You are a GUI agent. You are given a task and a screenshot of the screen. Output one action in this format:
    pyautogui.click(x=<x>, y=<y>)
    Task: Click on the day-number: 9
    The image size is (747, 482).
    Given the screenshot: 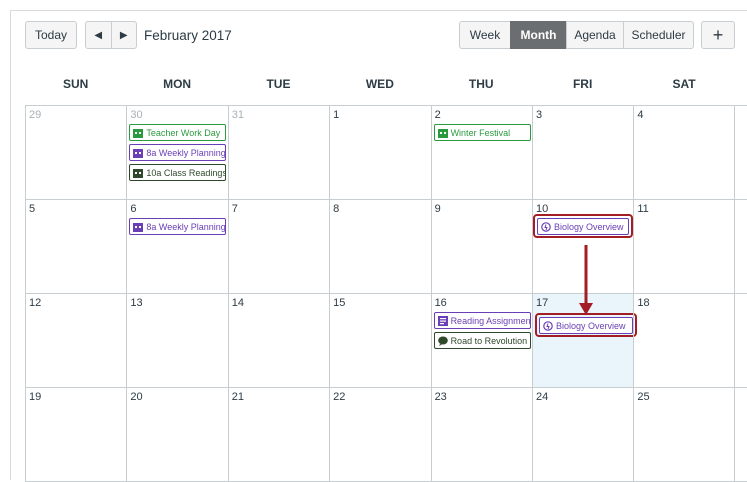 What is the action you would take?
    pyautogui.click(x=437, y=209)
    